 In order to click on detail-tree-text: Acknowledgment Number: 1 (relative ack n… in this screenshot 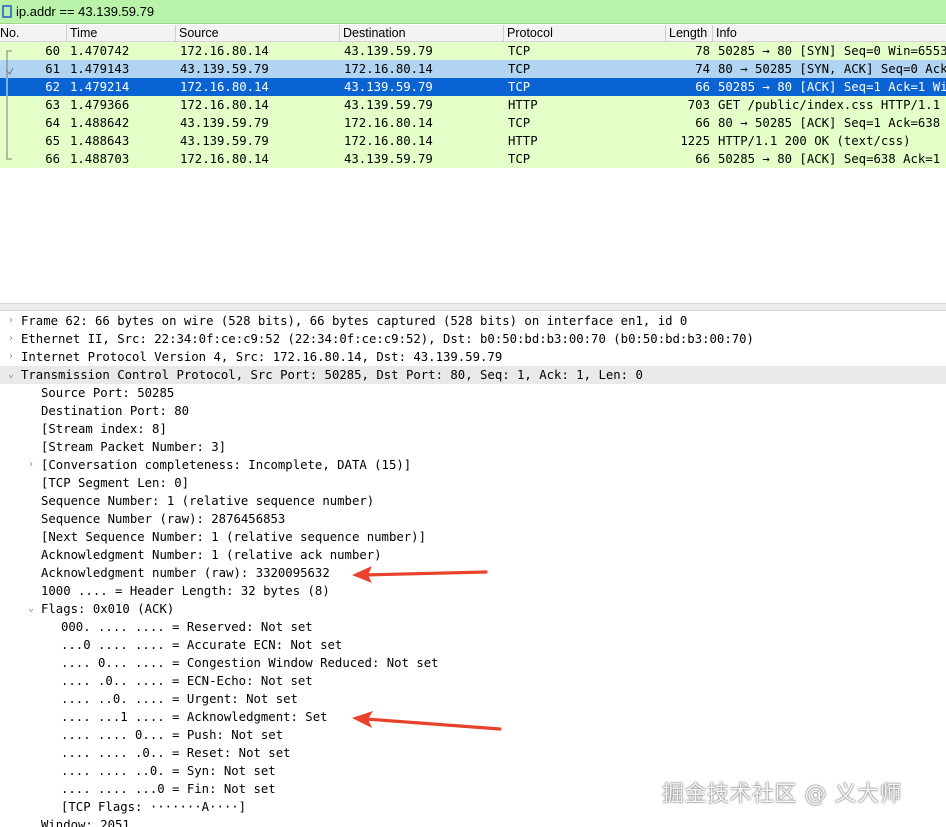, I will do `click(211, 555)`.